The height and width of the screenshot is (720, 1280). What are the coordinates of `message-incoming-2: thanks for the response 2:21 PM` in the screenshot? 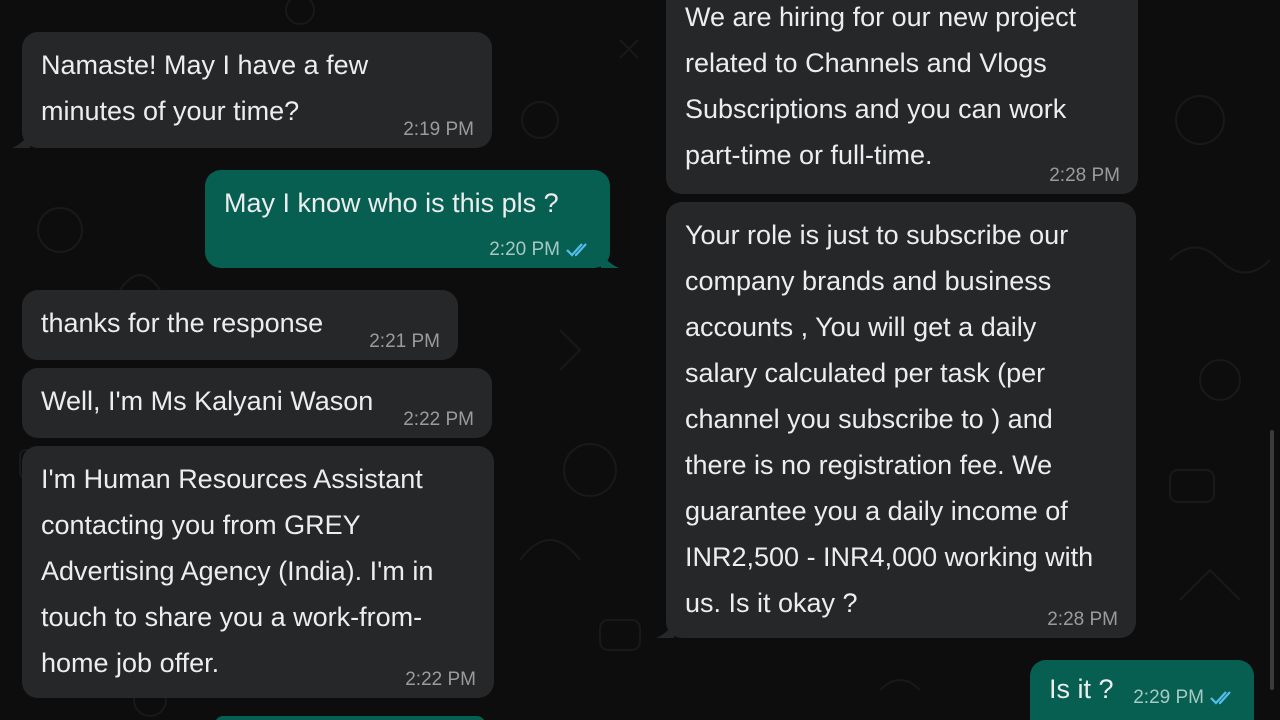 It's located at (240, 325).